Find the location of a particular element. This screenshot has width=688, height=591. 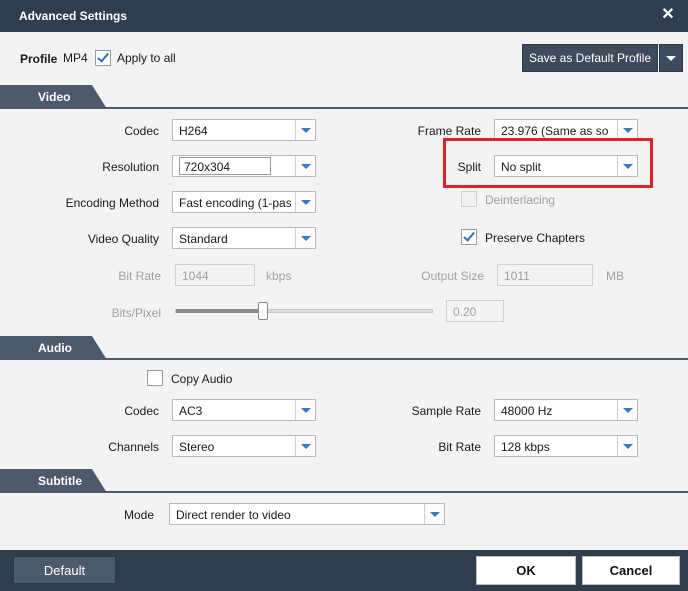

output-size-input: 1011 is located at coordinates (545, 275).